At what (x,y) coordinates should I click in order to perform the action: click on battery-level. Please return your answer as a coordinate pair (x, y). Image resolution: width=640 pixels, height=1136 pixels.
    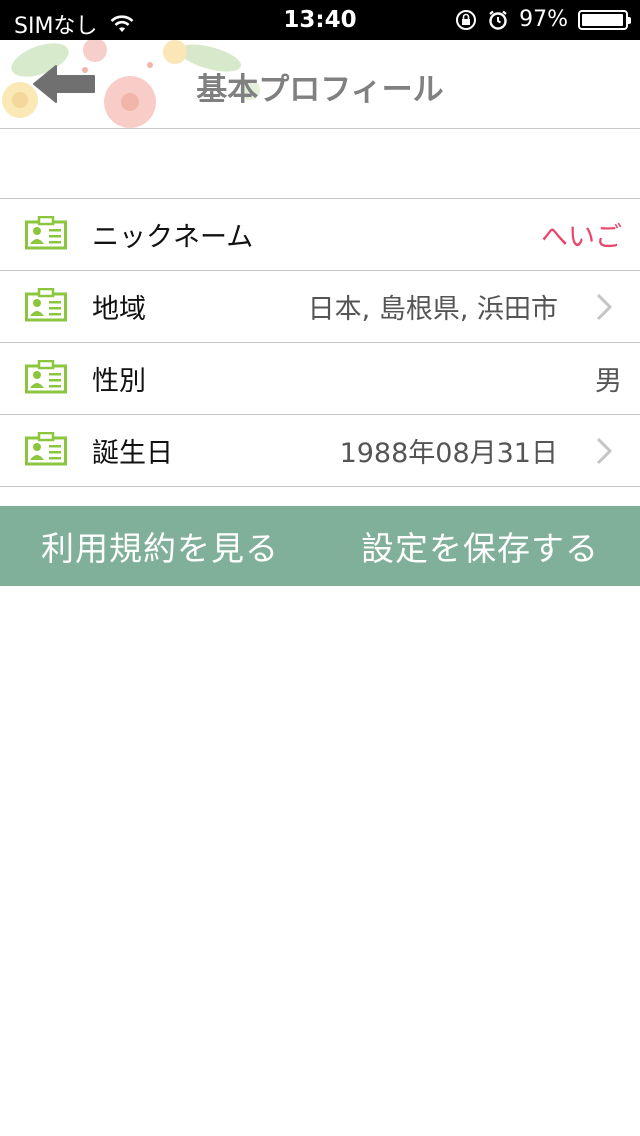
    Looking at the image, I should click on (602, 19).